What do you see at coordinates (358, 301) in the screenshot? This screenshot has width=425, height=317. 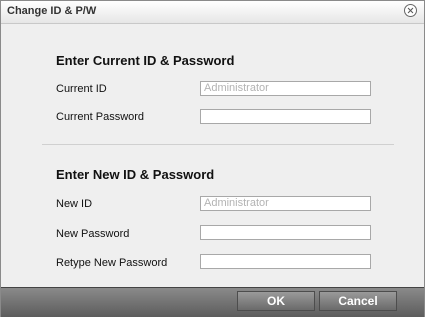 I see `cancel-button: Cancel` at bounding box center [358, 301].